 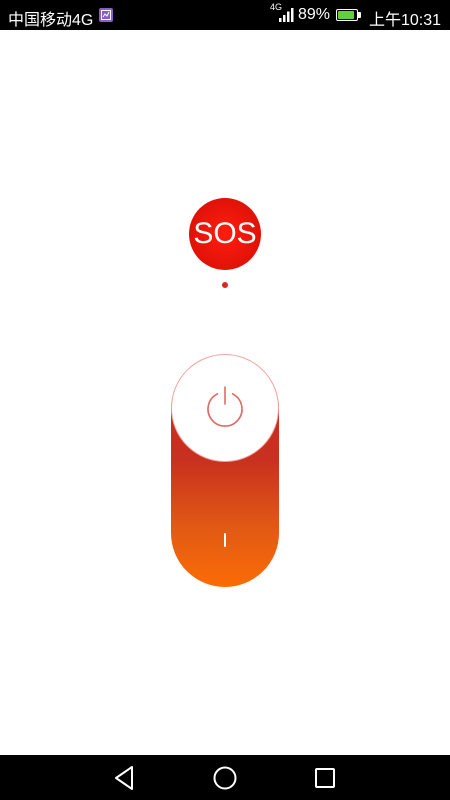 I want to click on sos-badge: SOS, so click(x=225, y=234).